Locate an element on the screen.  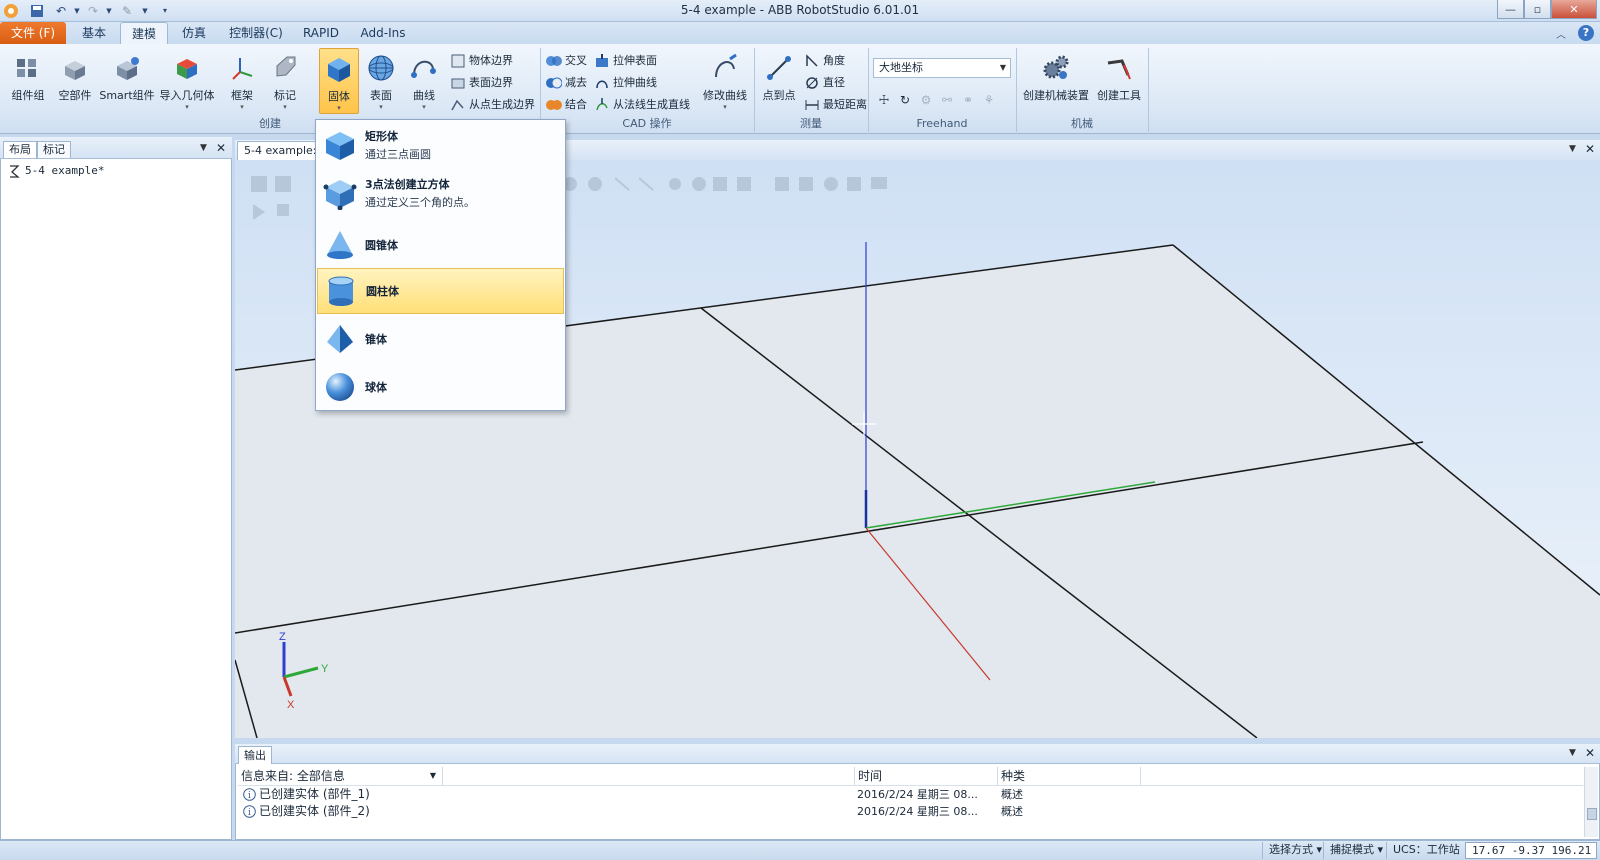
angle-button: 角度 is located at coordinates (824, 61).